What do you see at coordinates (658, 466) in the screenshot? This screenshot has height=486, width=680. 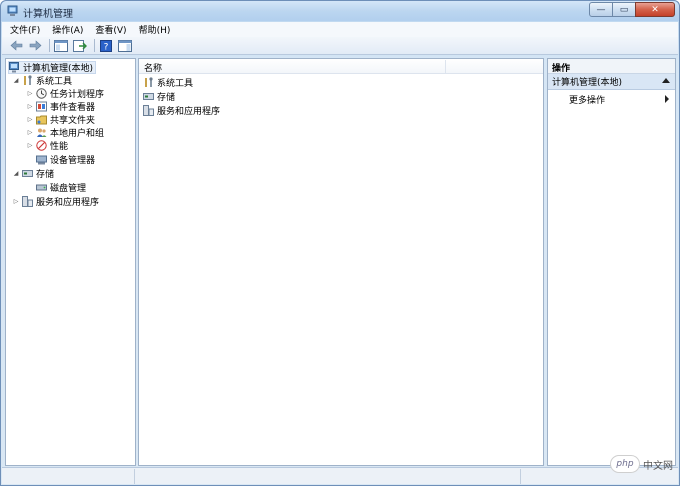 I see `watermark-text: 中文网` at bounding box center [658, 466].